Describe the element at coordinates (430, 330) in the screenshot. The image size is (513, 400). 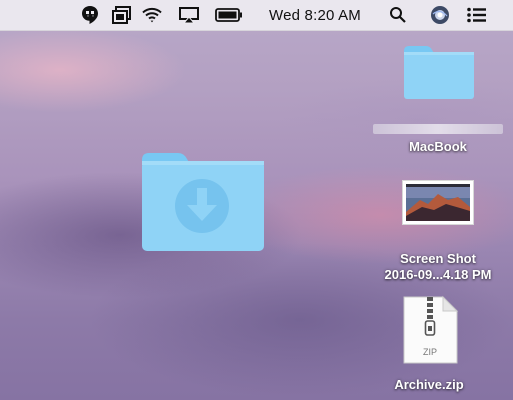
I see `desktop-file-archive: ZIP` at that location.